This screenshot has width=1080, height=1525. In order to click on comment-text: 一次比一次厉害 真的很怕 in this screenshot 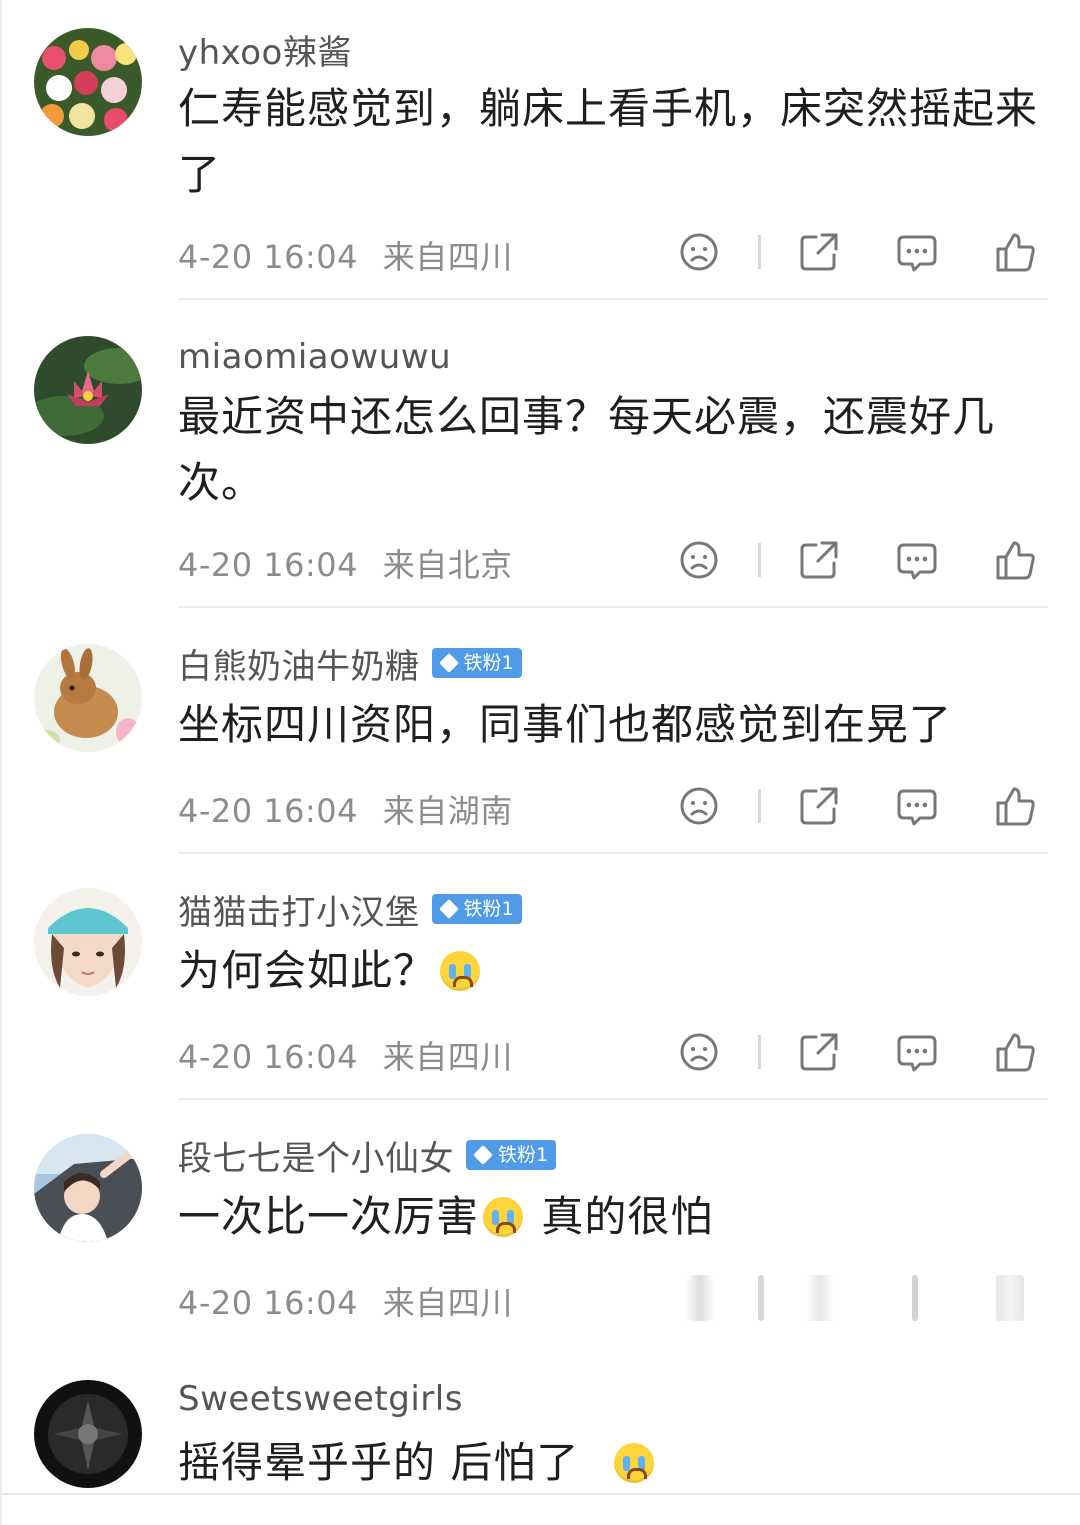, I will do `click(613, 1217)`.